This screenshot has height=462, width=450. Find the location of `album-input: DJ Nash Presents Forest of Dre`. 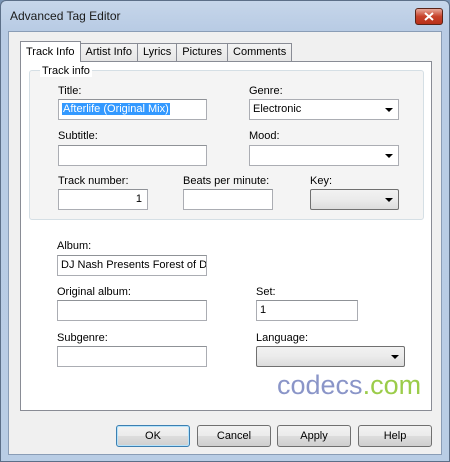

album-input: DJ Nash Presents Forest of Dre is located at coordinates (132, 265).